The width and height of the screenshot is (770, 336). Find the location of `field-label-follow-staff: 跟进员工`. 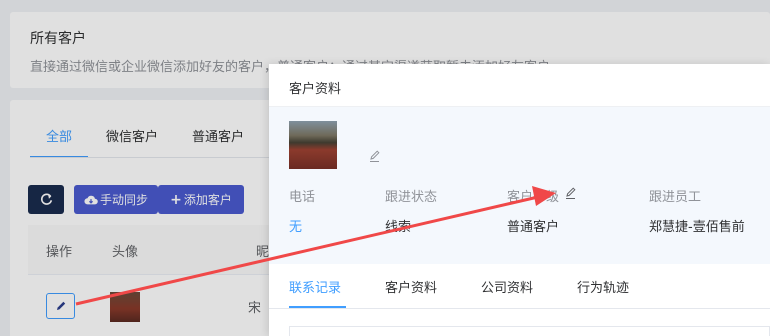

field-label-follow-staff: 跟进员工 is located at coordinates (675, 197).